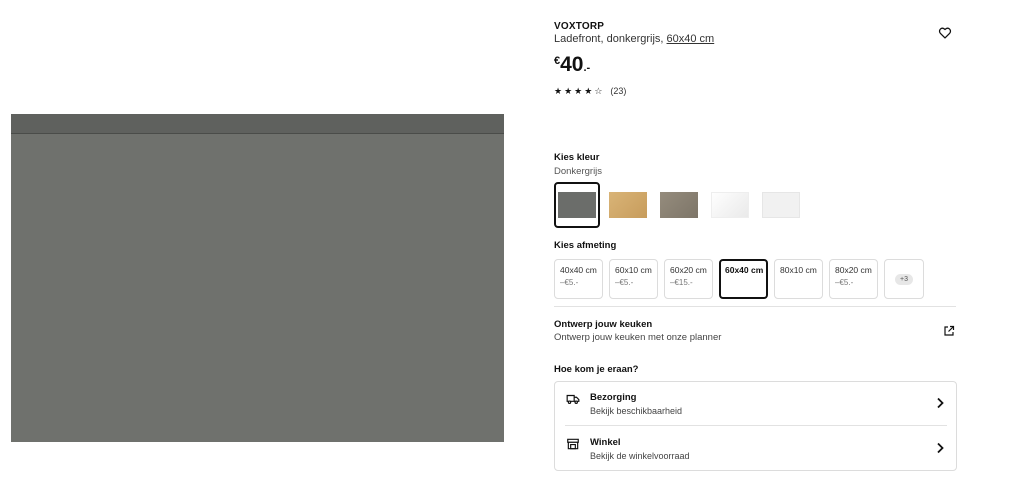 This screenshot has height=480, width=1024. I want to click on store-option: Winkel Bekijk de winkelvoorraad, so click(756, 449).